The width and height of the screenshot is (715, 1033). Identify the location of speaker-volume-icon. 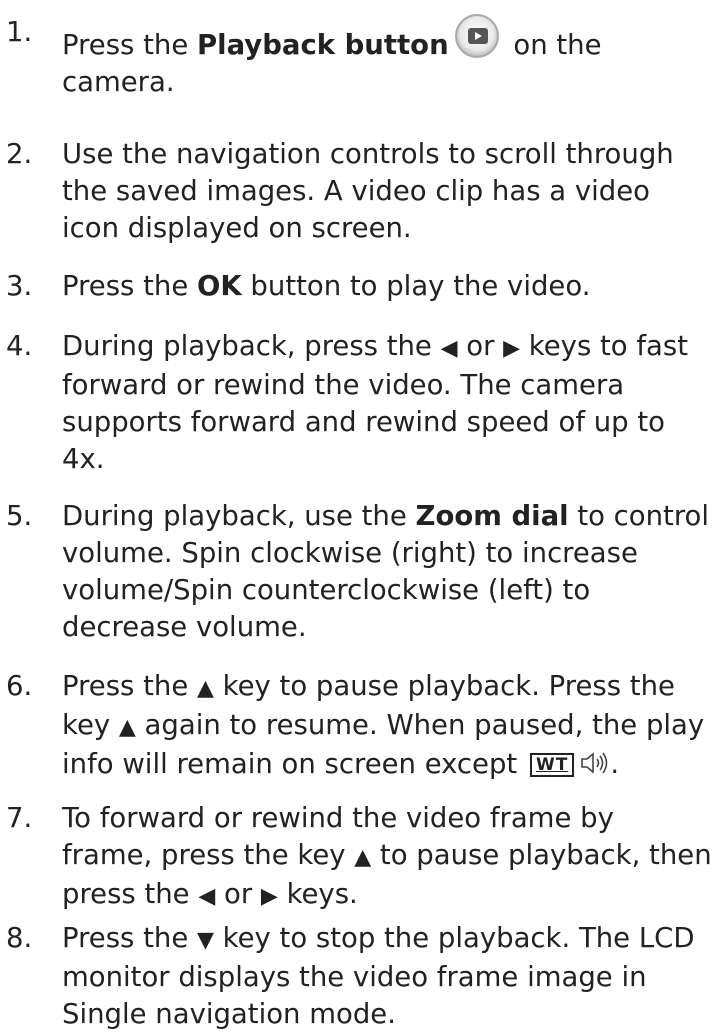
(595, 766).